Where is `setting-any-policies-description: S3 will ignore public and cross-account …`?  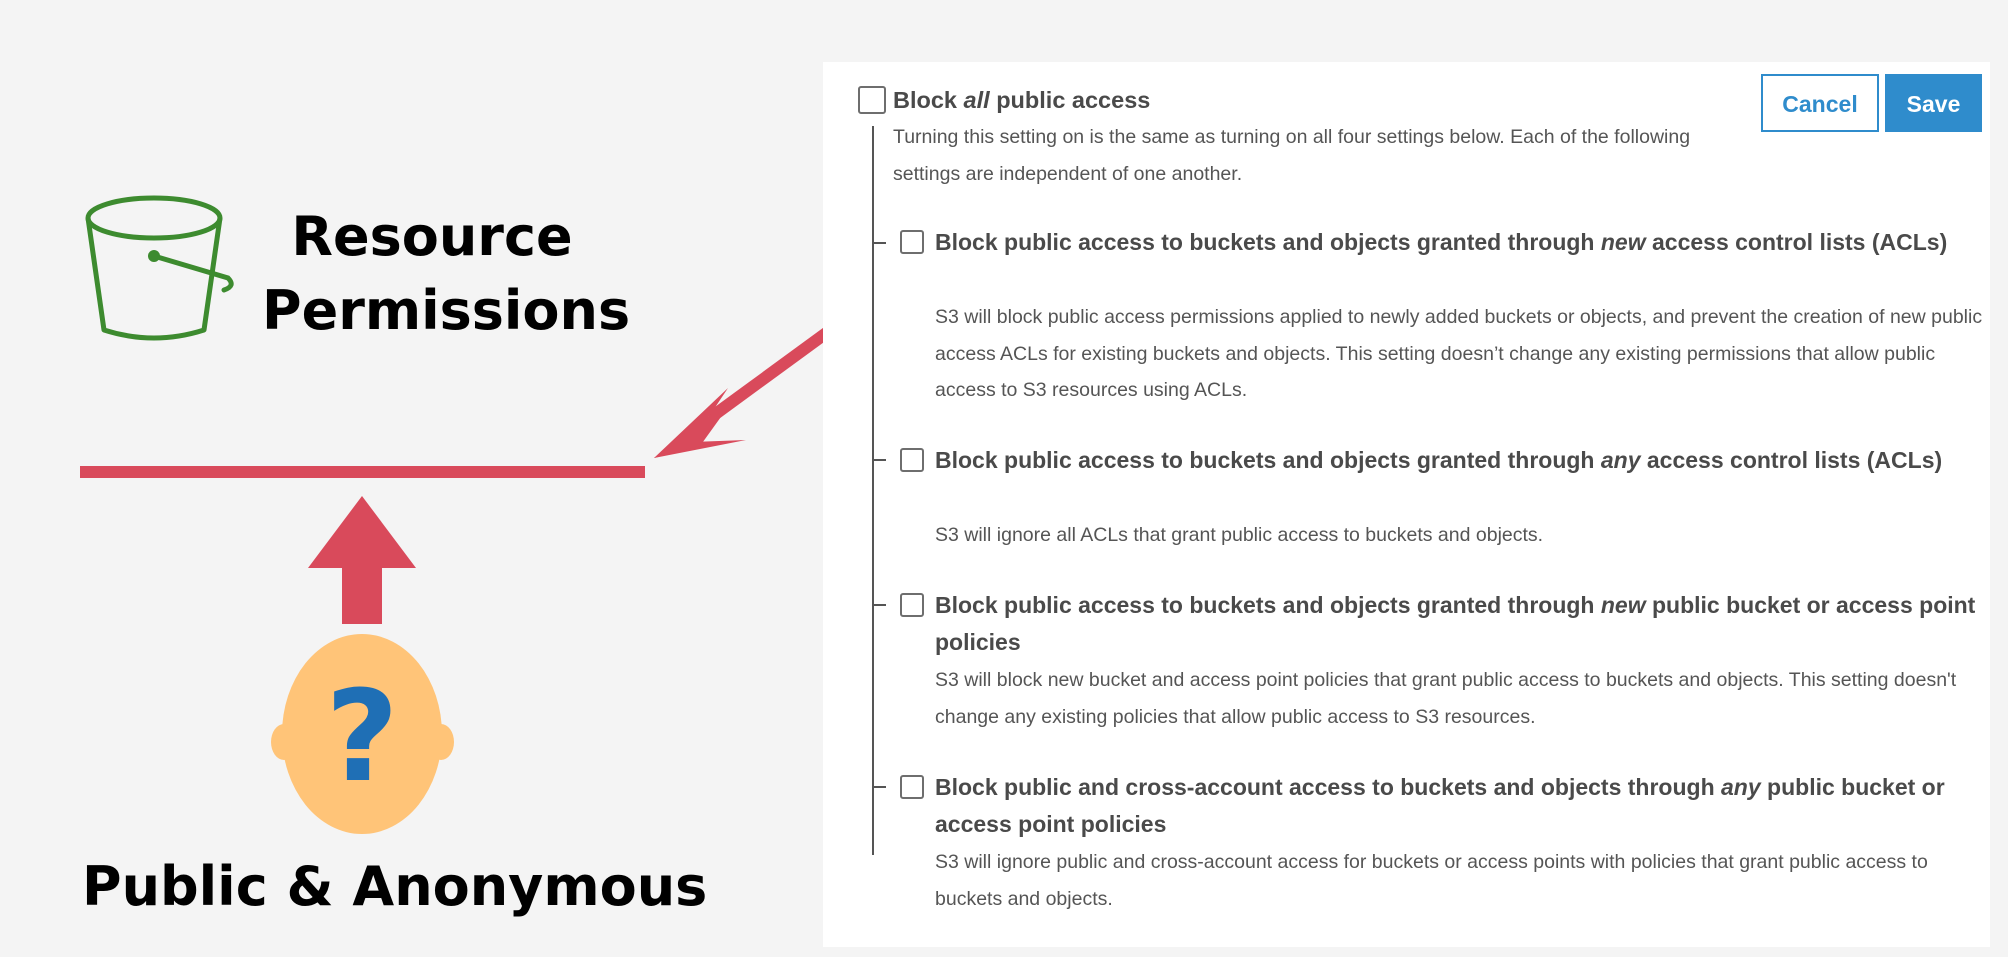 setting-any-policies-description: S3 will ignore public and cross-account … is located at coordinates (1431, 880).